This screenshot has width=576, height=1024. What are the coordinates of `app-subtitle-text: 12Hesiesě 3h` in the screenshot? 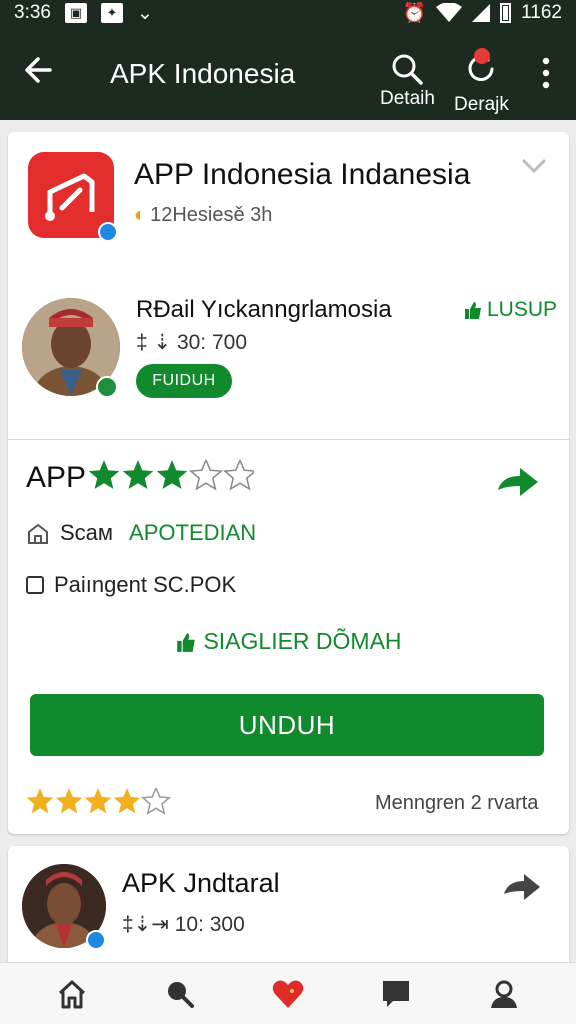 It's located at (211, 215).